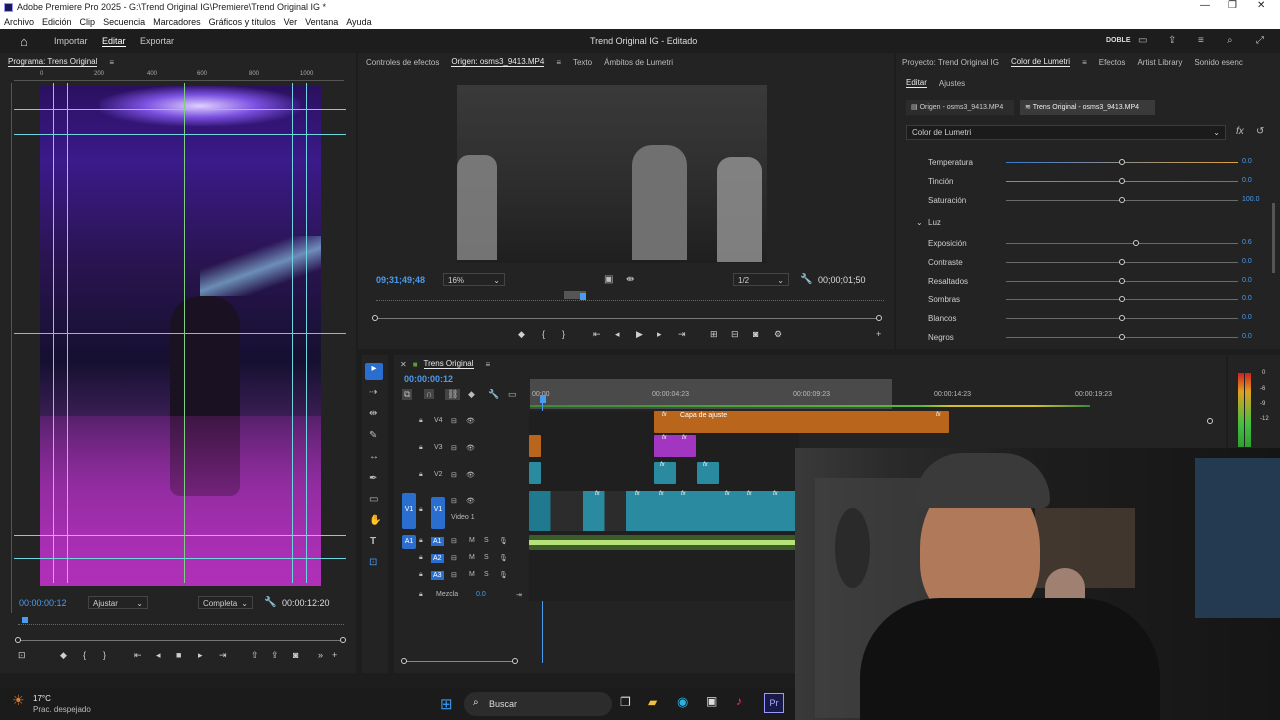 Image resolution: width=1280 pixels, height=720 pixels. What do you see at coordinates (373, 435) in the screenshot?
I see `razor-icon: ✎` at bounding box center [373, 435].